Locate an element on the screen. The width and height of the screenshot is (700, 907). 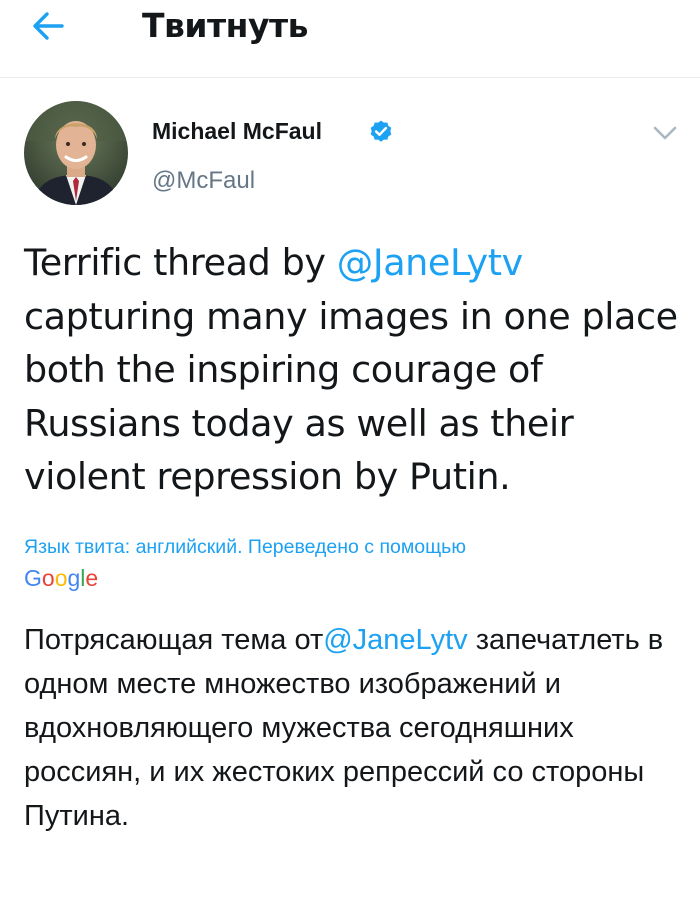
google-letter: e is located at coordinates (92, 578).